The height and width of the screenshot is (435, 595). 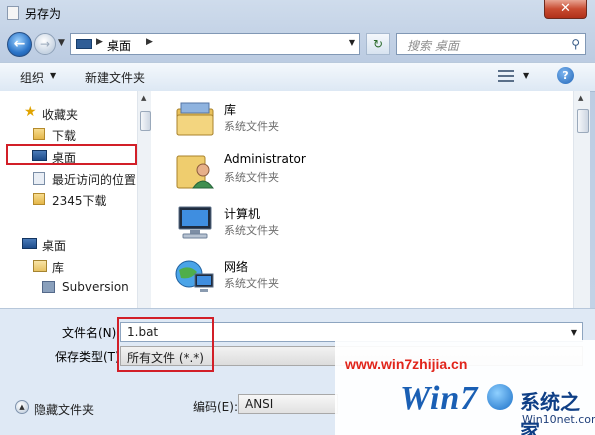 I want to click on file-name: Administrator, so click(x=265, y=159).